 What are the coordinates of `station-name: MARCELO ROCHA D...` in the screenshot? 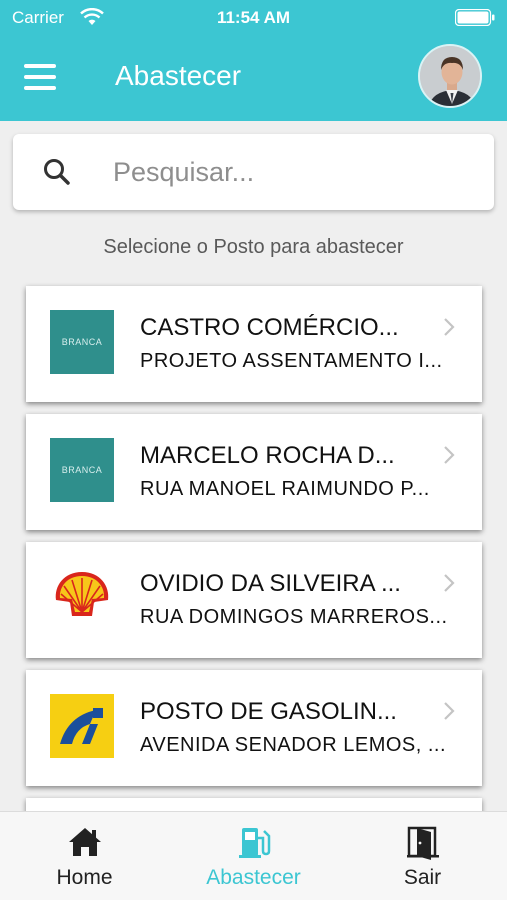 It's located at (267, 455).